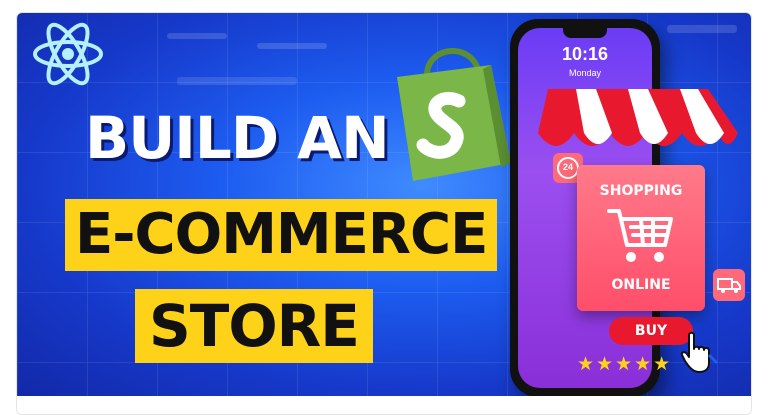 The image size is (768, 415). I want to click on shopping-online-sign: SHOPPING ONLINE, so click(641, 238).